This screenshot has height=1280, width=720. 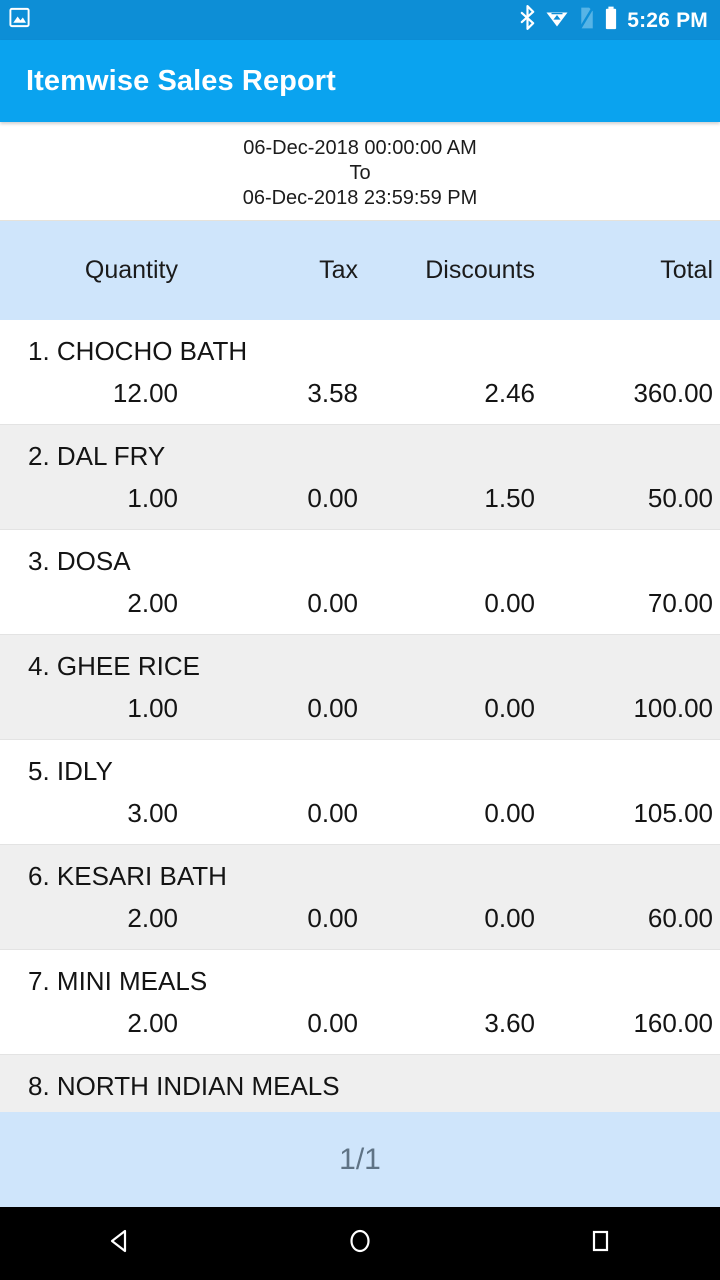 What do you see at coordinates (138, 351) in the screenshot?
I see `row-item-name: 1. CHOCHO BATH` at bounding box center [138, 351].